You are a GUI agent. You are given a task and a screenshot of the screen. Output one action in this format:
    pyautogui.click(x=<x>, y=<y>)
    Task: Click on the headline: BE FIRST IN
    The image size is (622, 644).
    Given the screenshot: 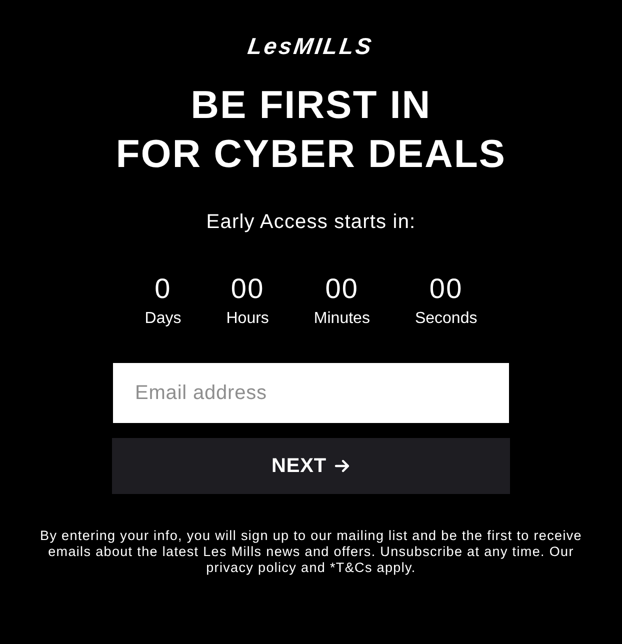 What is the action you would take?
    pyautogui.click(x=311, y=106)
    